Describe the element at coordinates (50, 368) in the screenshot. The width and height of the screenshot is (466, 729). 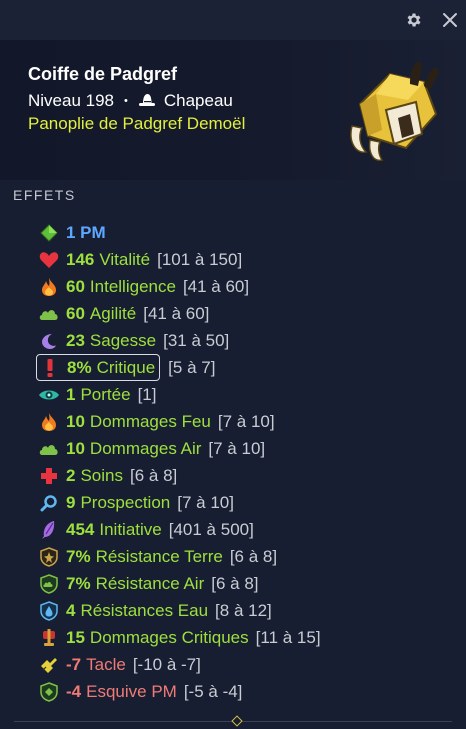
I see `critical-exclamation-icon` at that location.